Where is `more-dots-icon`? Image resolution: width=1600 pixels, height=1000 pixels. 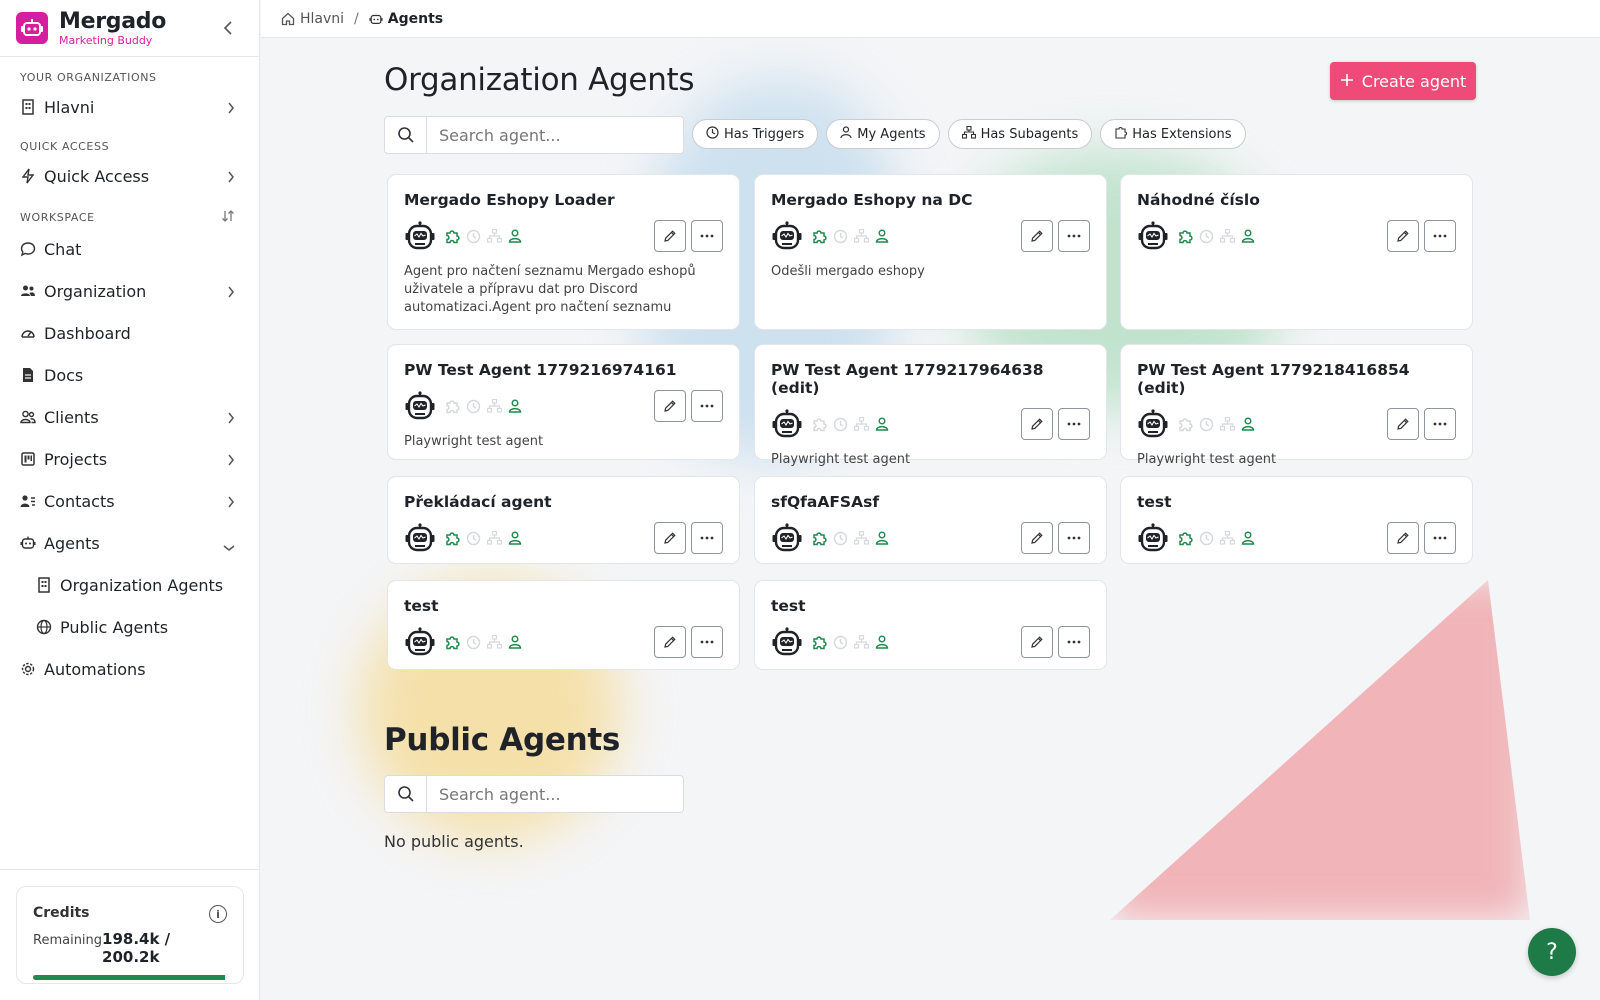
more-dots-icon is located at coordinates (1440, 236).